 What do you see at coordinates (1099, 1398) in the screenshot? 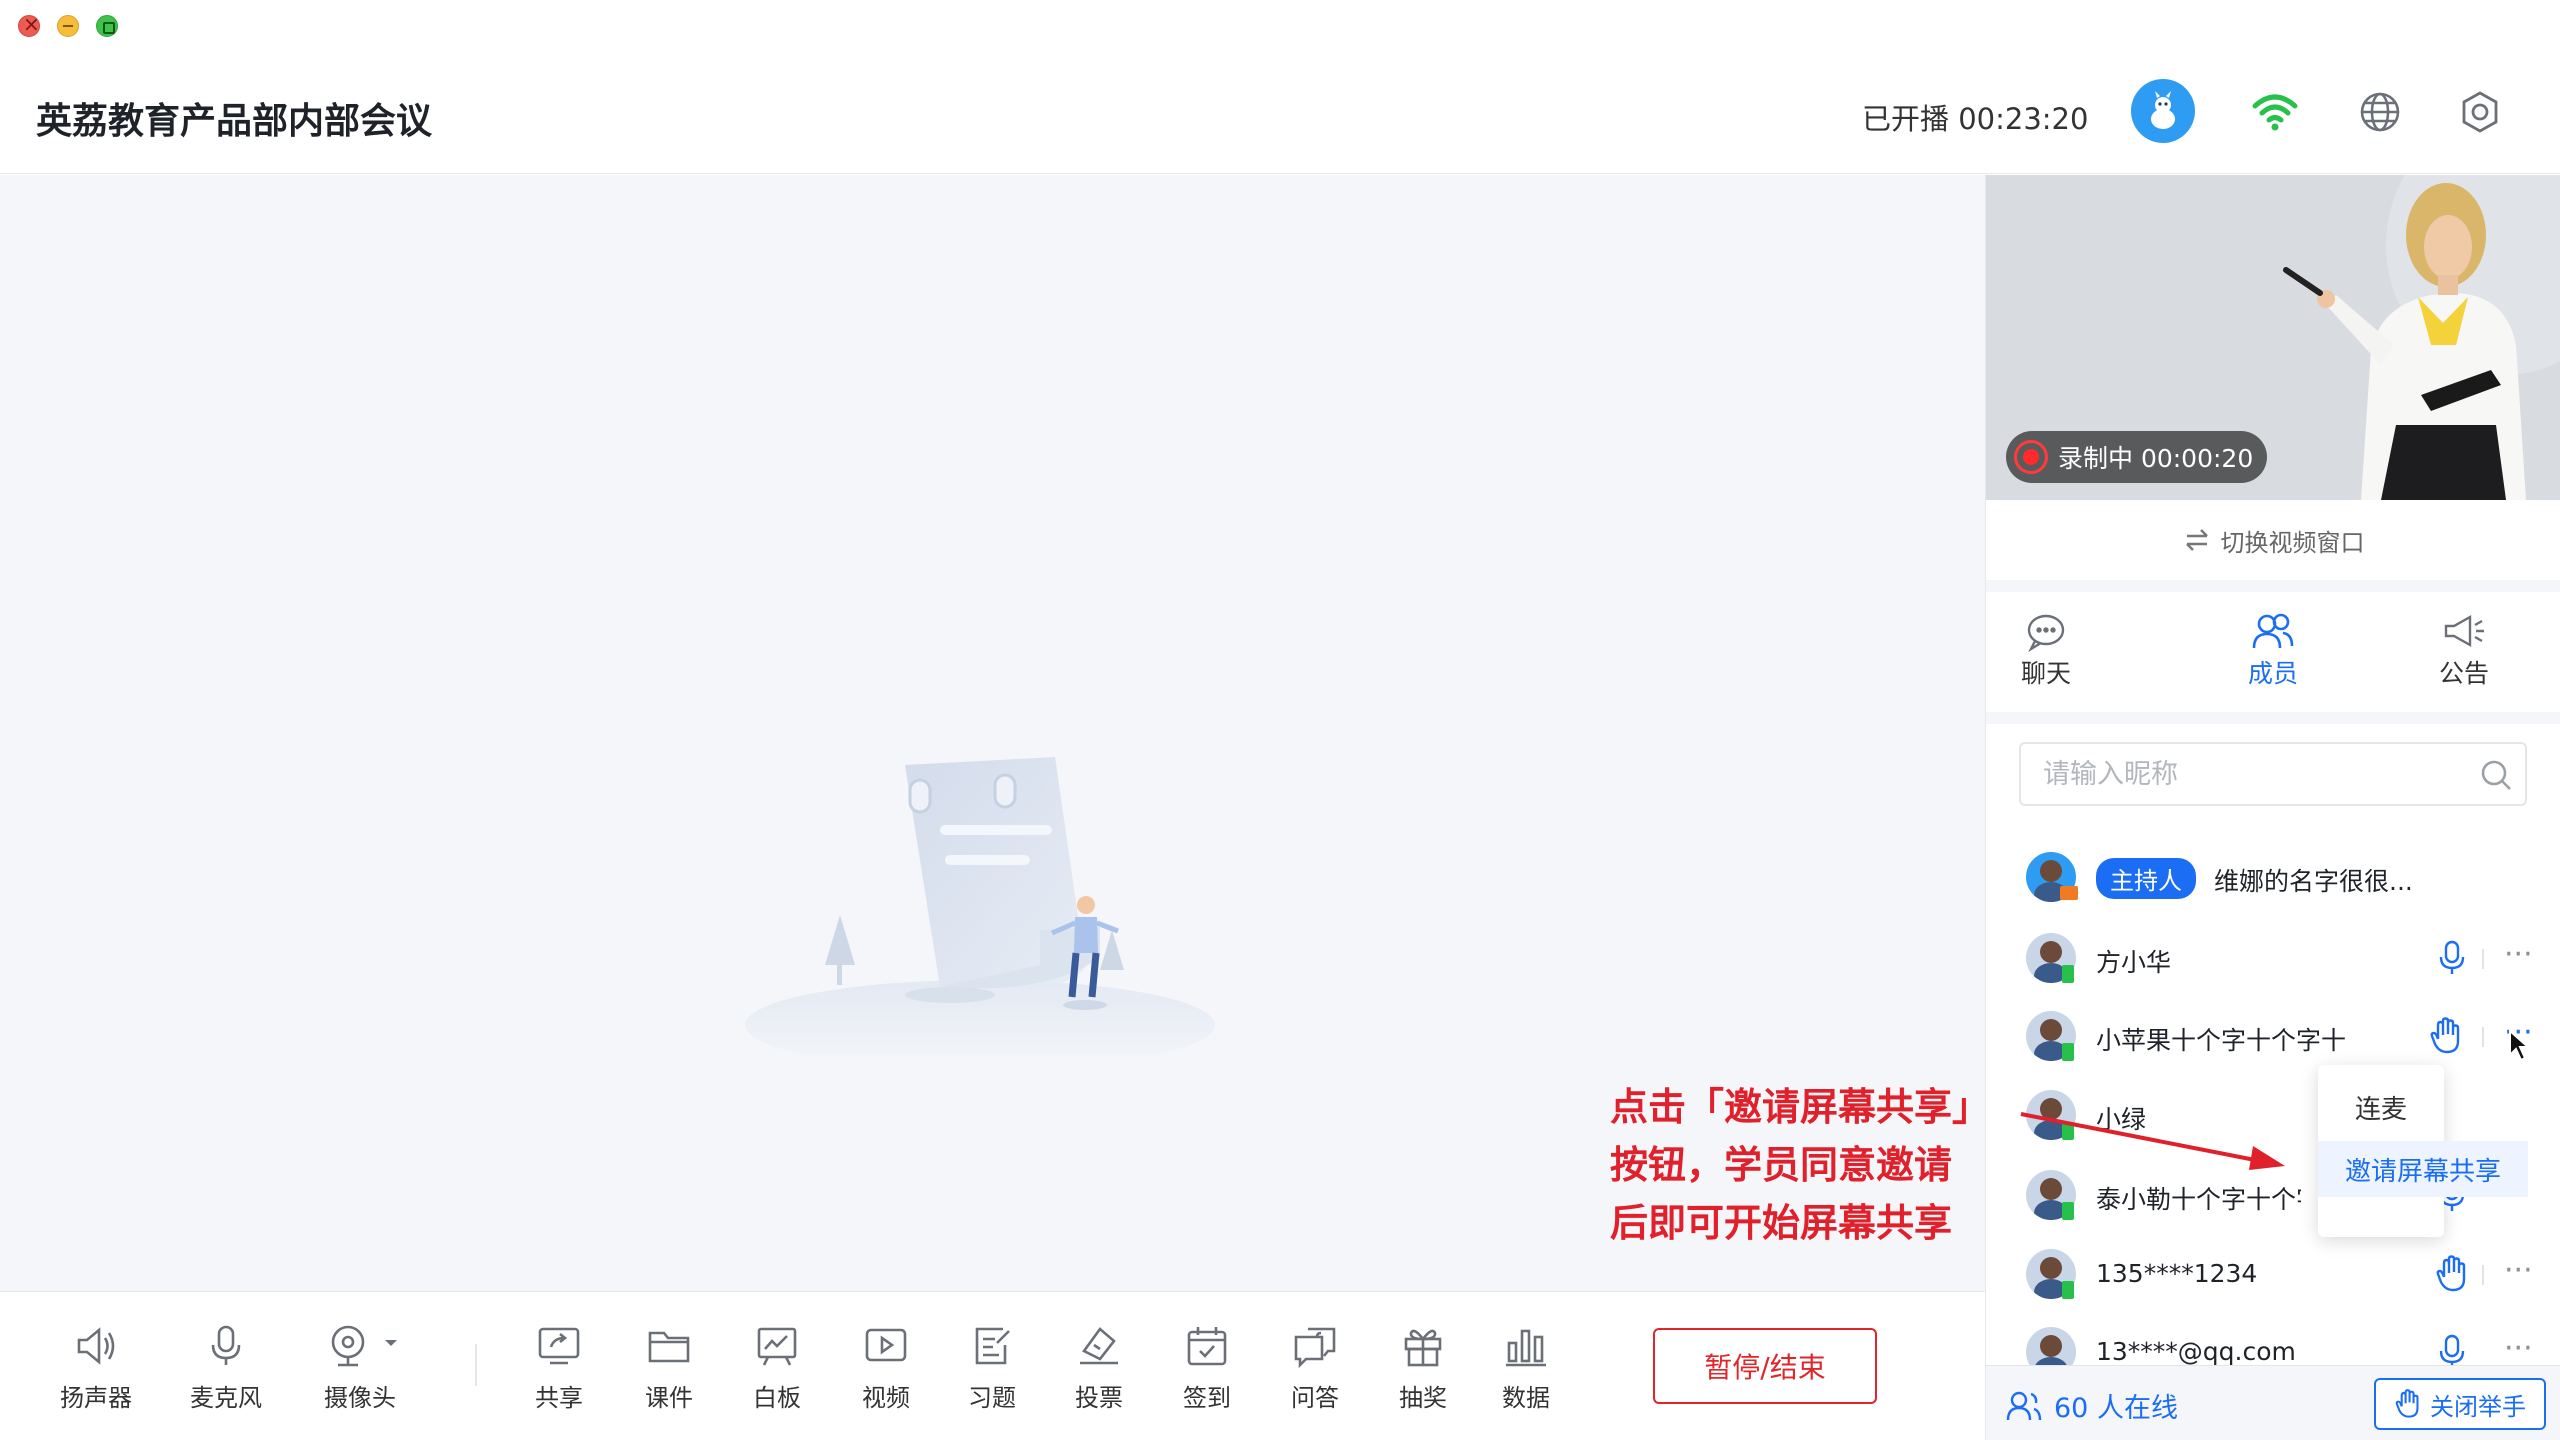
I see `vote-label: 投票` at bounding box center [1099, 1398].